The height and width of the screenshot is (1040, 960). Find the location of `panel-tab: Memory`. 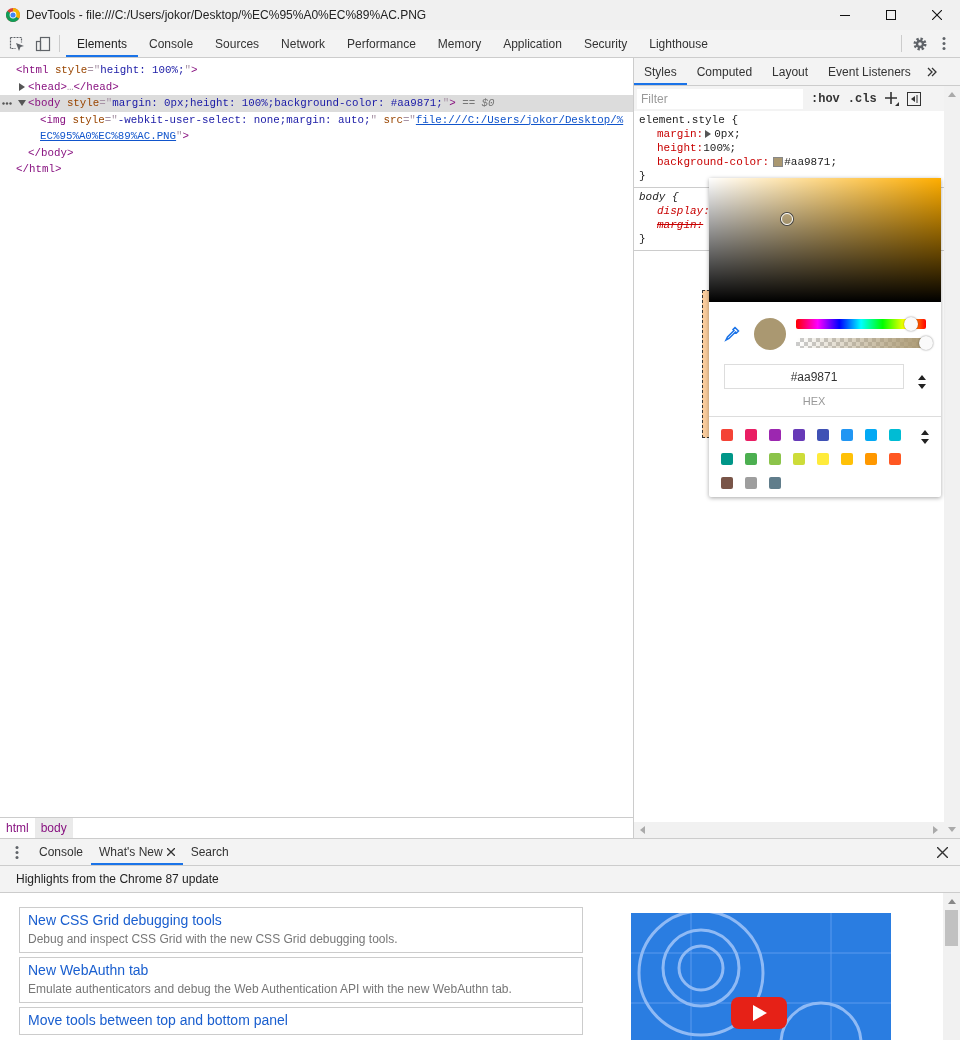

panel-tab: Memory is located at coordinates (459, 43).